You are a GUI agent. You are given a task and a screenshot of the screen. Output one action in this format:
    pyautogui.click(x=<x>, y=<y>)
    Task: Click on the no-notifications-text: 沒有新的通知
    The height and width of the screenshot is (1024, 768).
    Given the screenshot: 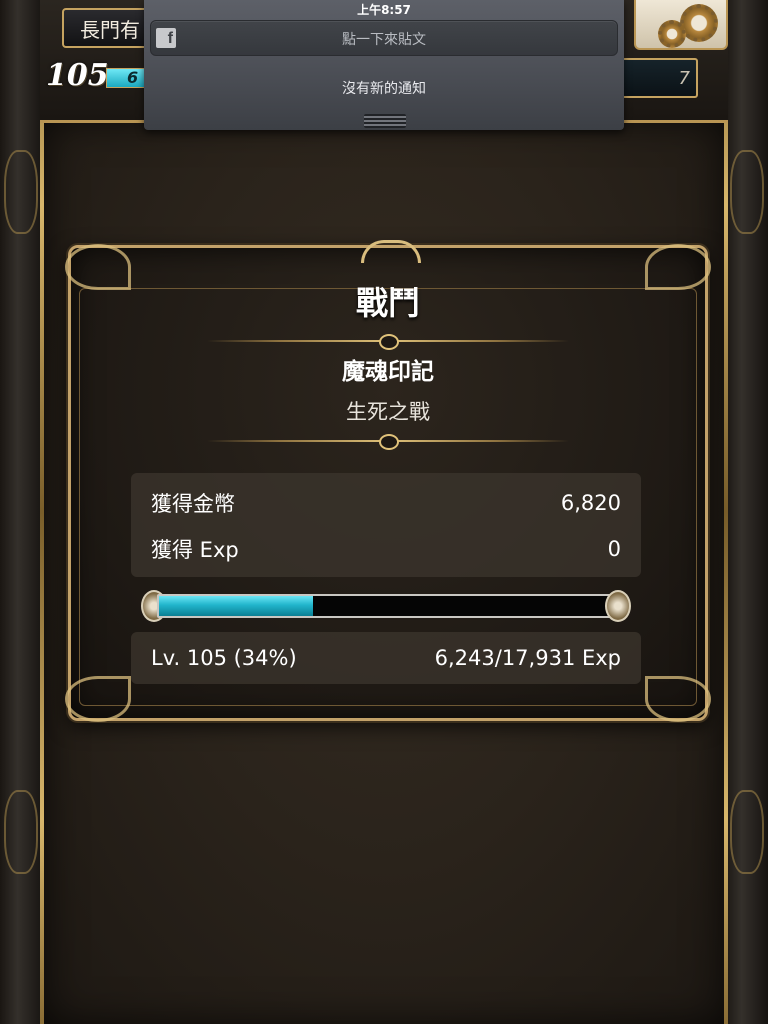 What is the action you would take?
    pyautogui.click(x=384, y=89)
    